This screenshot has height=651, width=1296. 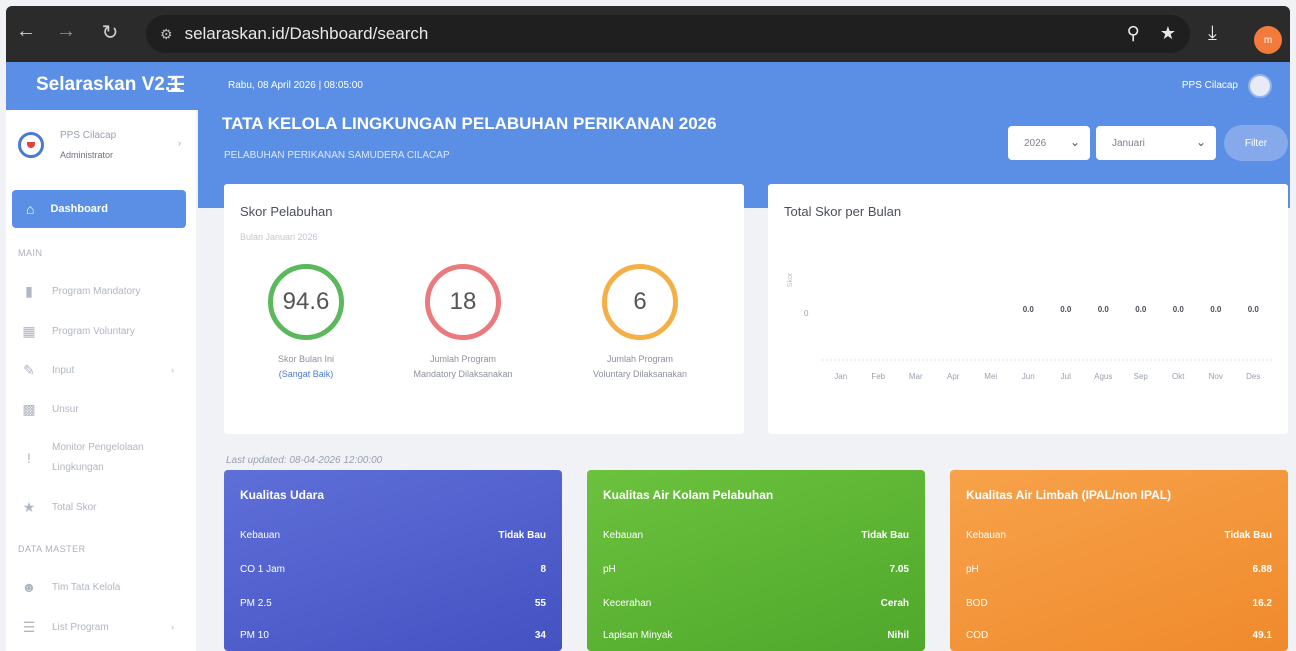 What do you see at coordinates (1119, 608) in the screenshot?
I see `metric-row: BOD 16.2` at bounding box center [1119, 608].